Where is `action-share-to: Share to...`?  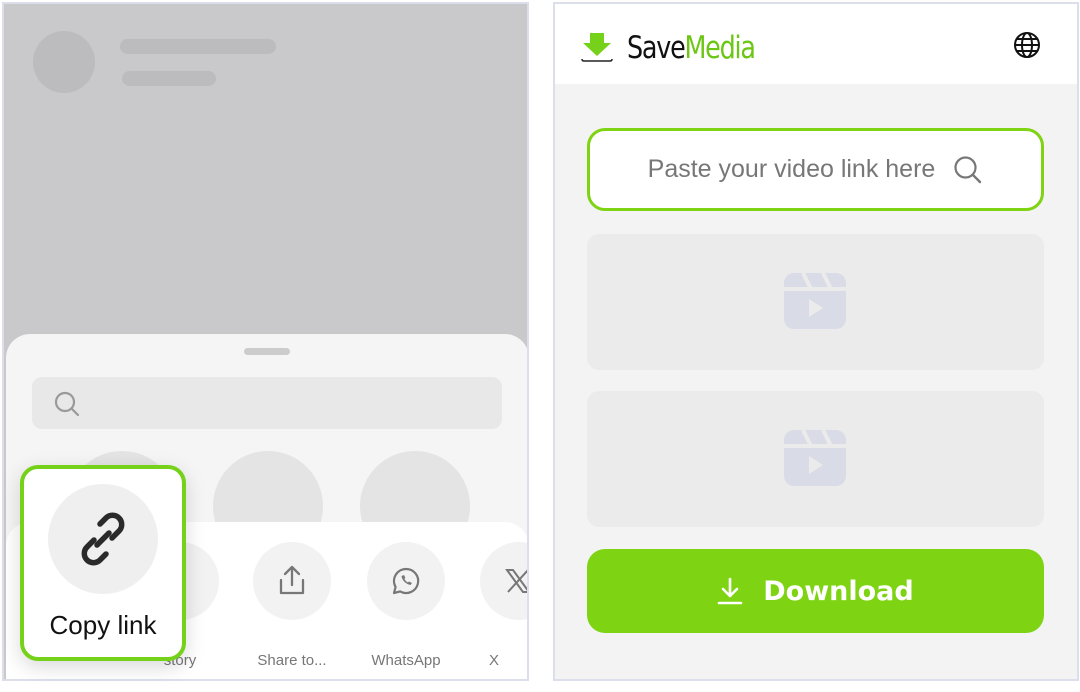 action-share-to: Share to... is located at coordinates (292, 605).